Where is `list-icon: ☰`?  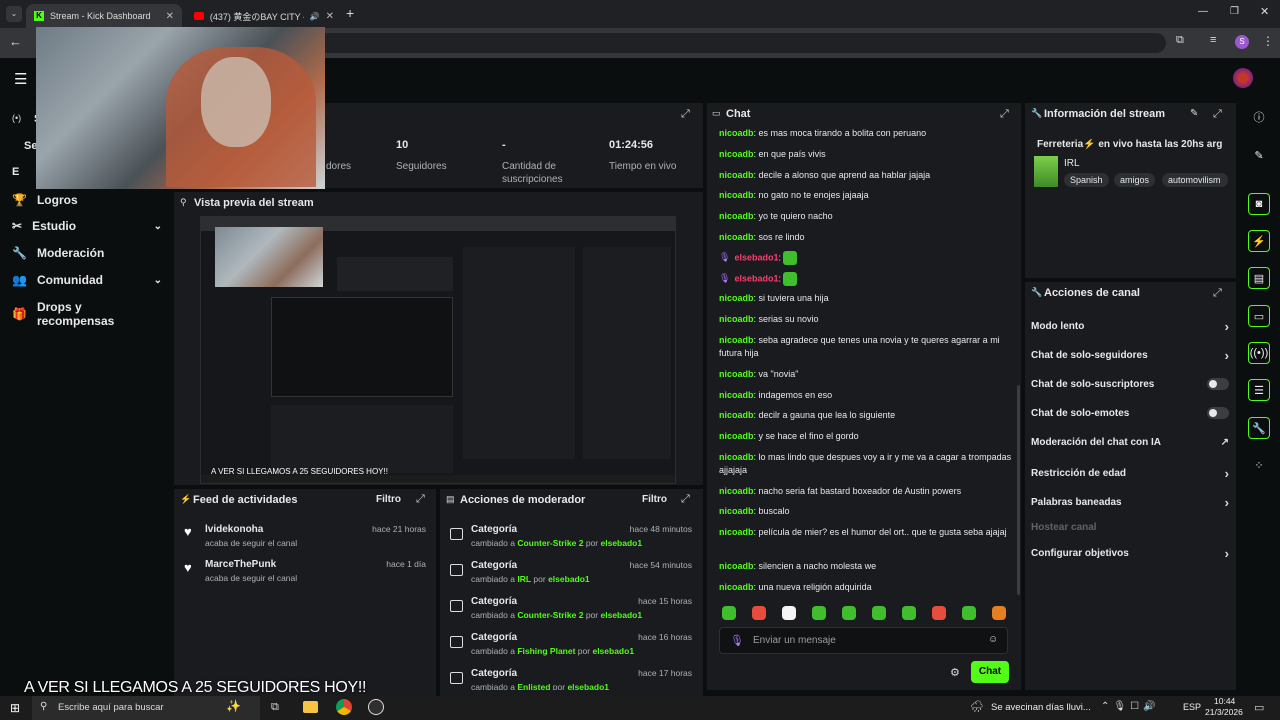 list-icon: ☰ is located at coordinates (1259, 390).